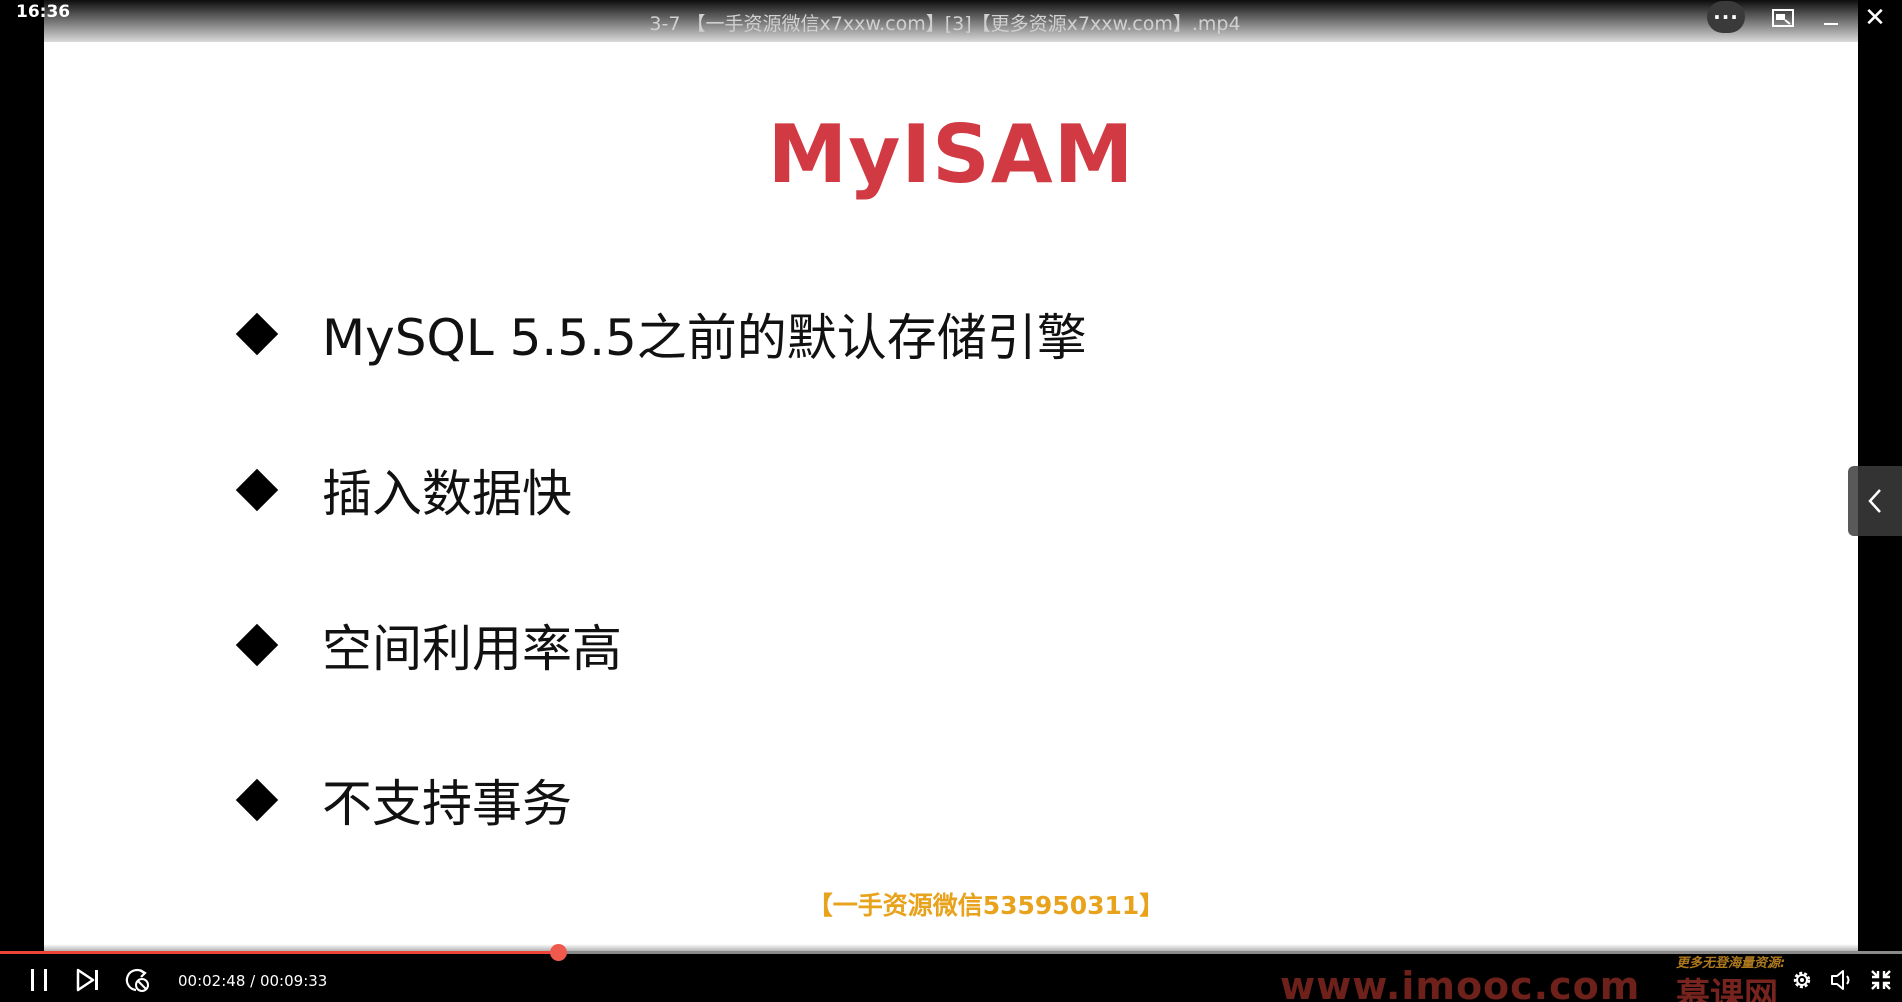  What do you see at coordinates (1727, 989) in the screenshot?
I see `logo-watermark: 慕课网` at bounding box center [1727, 989].